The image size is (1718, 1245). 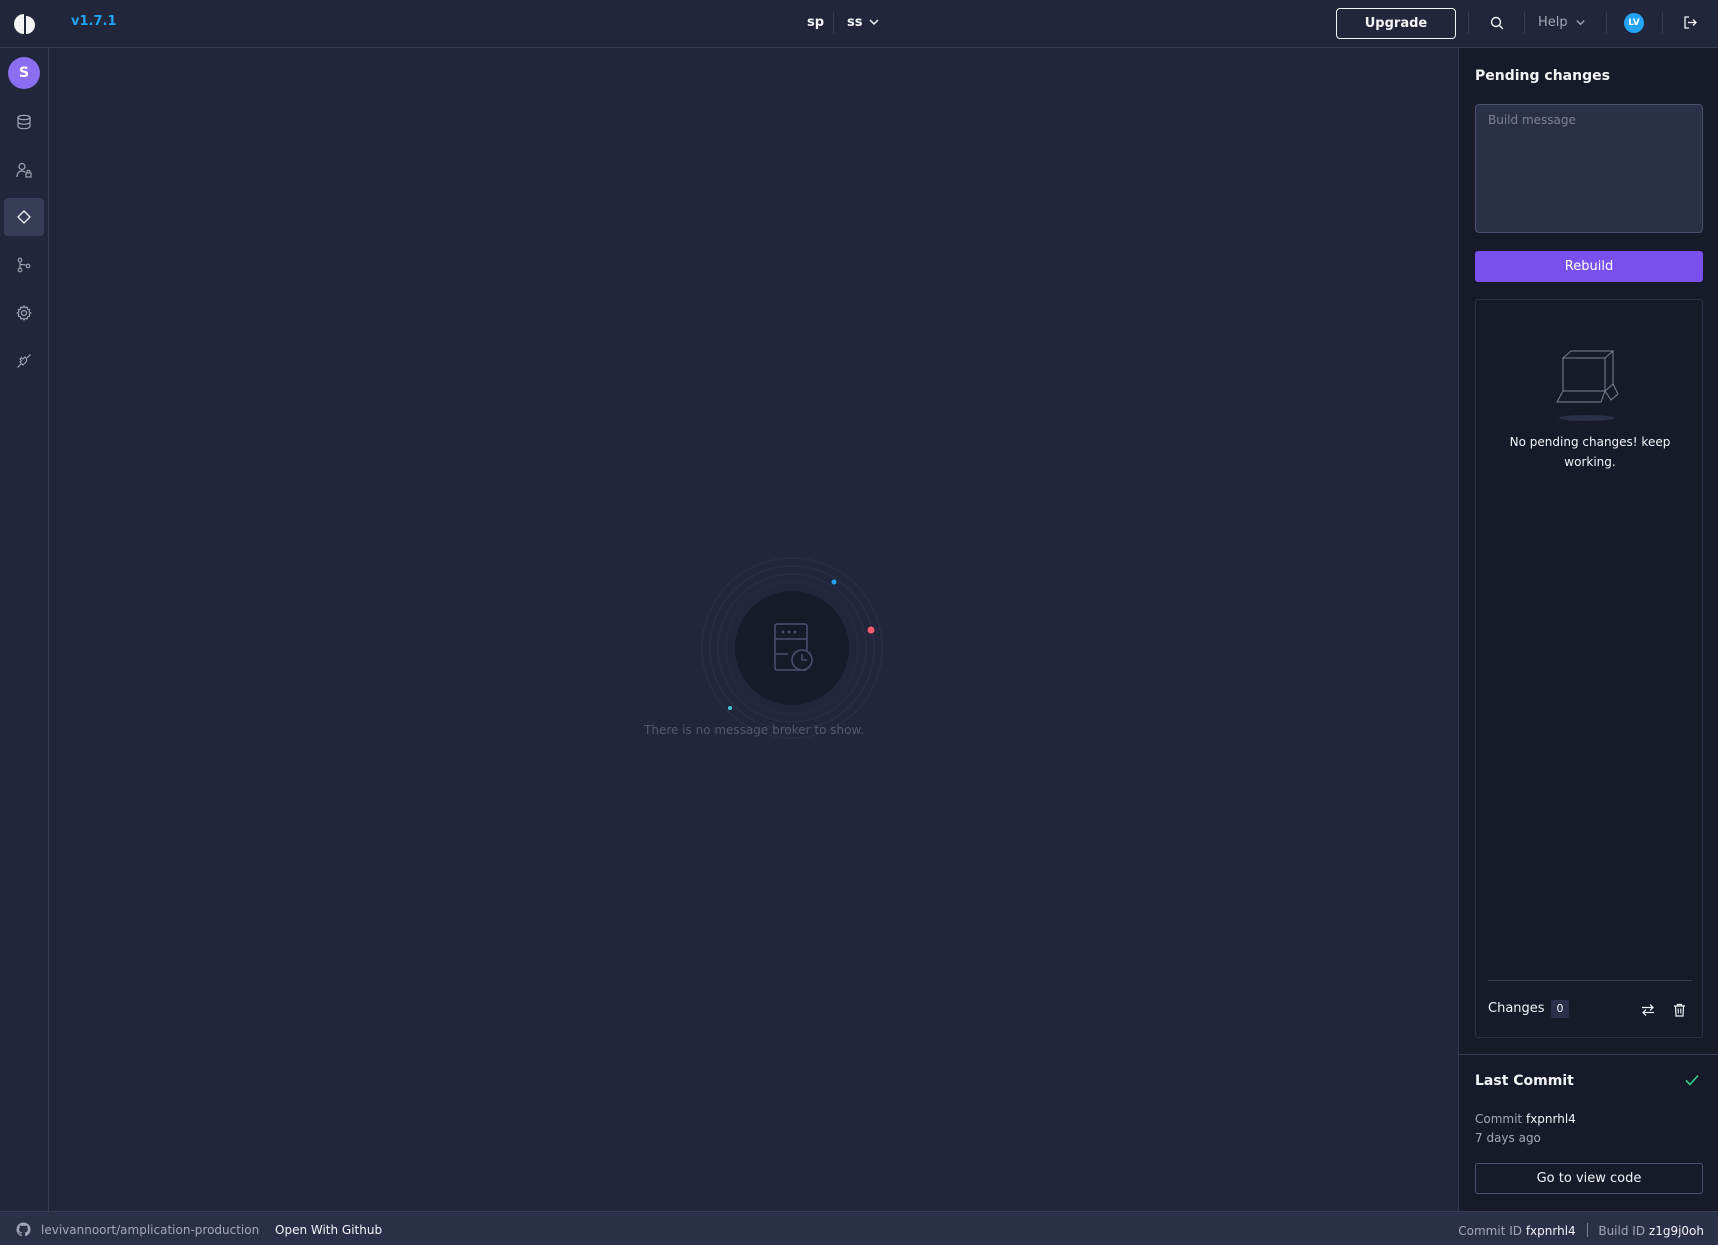 I want to click on database-icon, so click(x=24, y=122).